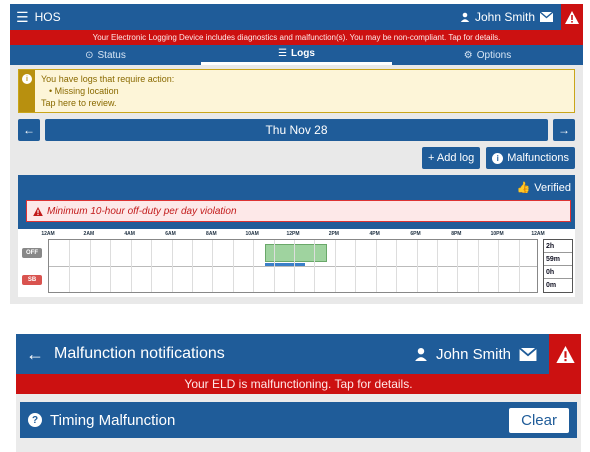  What do you see at coordinates (456, 234) in the screenshot?
I see `hour-label: 8PM` at bounding box center [456, 234].